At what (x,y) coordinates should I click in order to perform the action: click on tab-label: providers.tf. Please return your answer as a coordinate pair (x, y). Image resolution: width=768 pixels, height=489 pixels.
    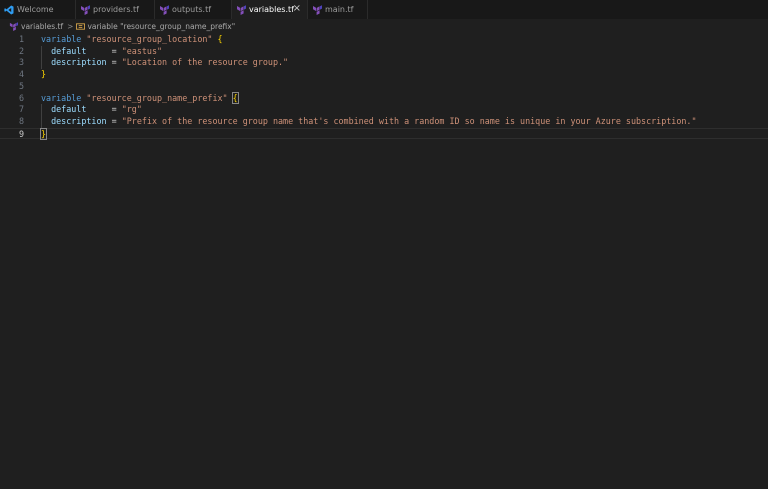
    Looking at the image, I should click on (116, 9).